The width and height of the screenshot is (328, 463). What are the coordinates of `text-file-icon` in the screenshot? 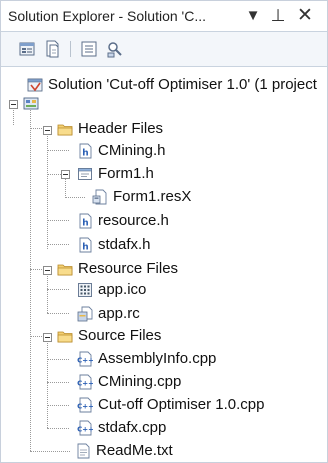 It's located at (83, 451).